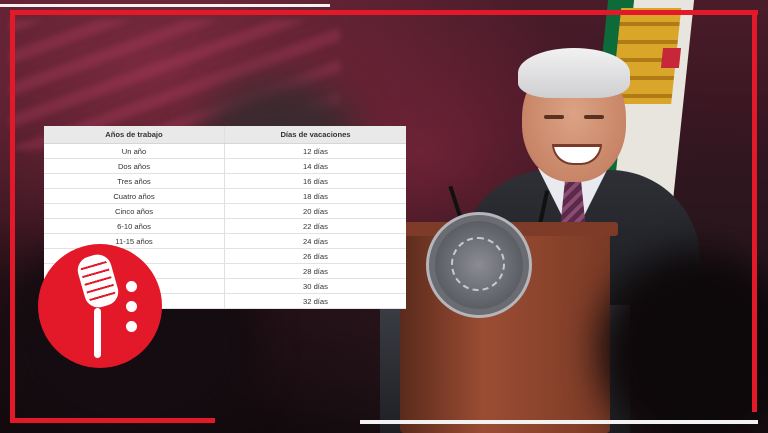 The width and height of the screenshot is (768, 433). I want to click on days-cell: 30 días, so click(315, 286).